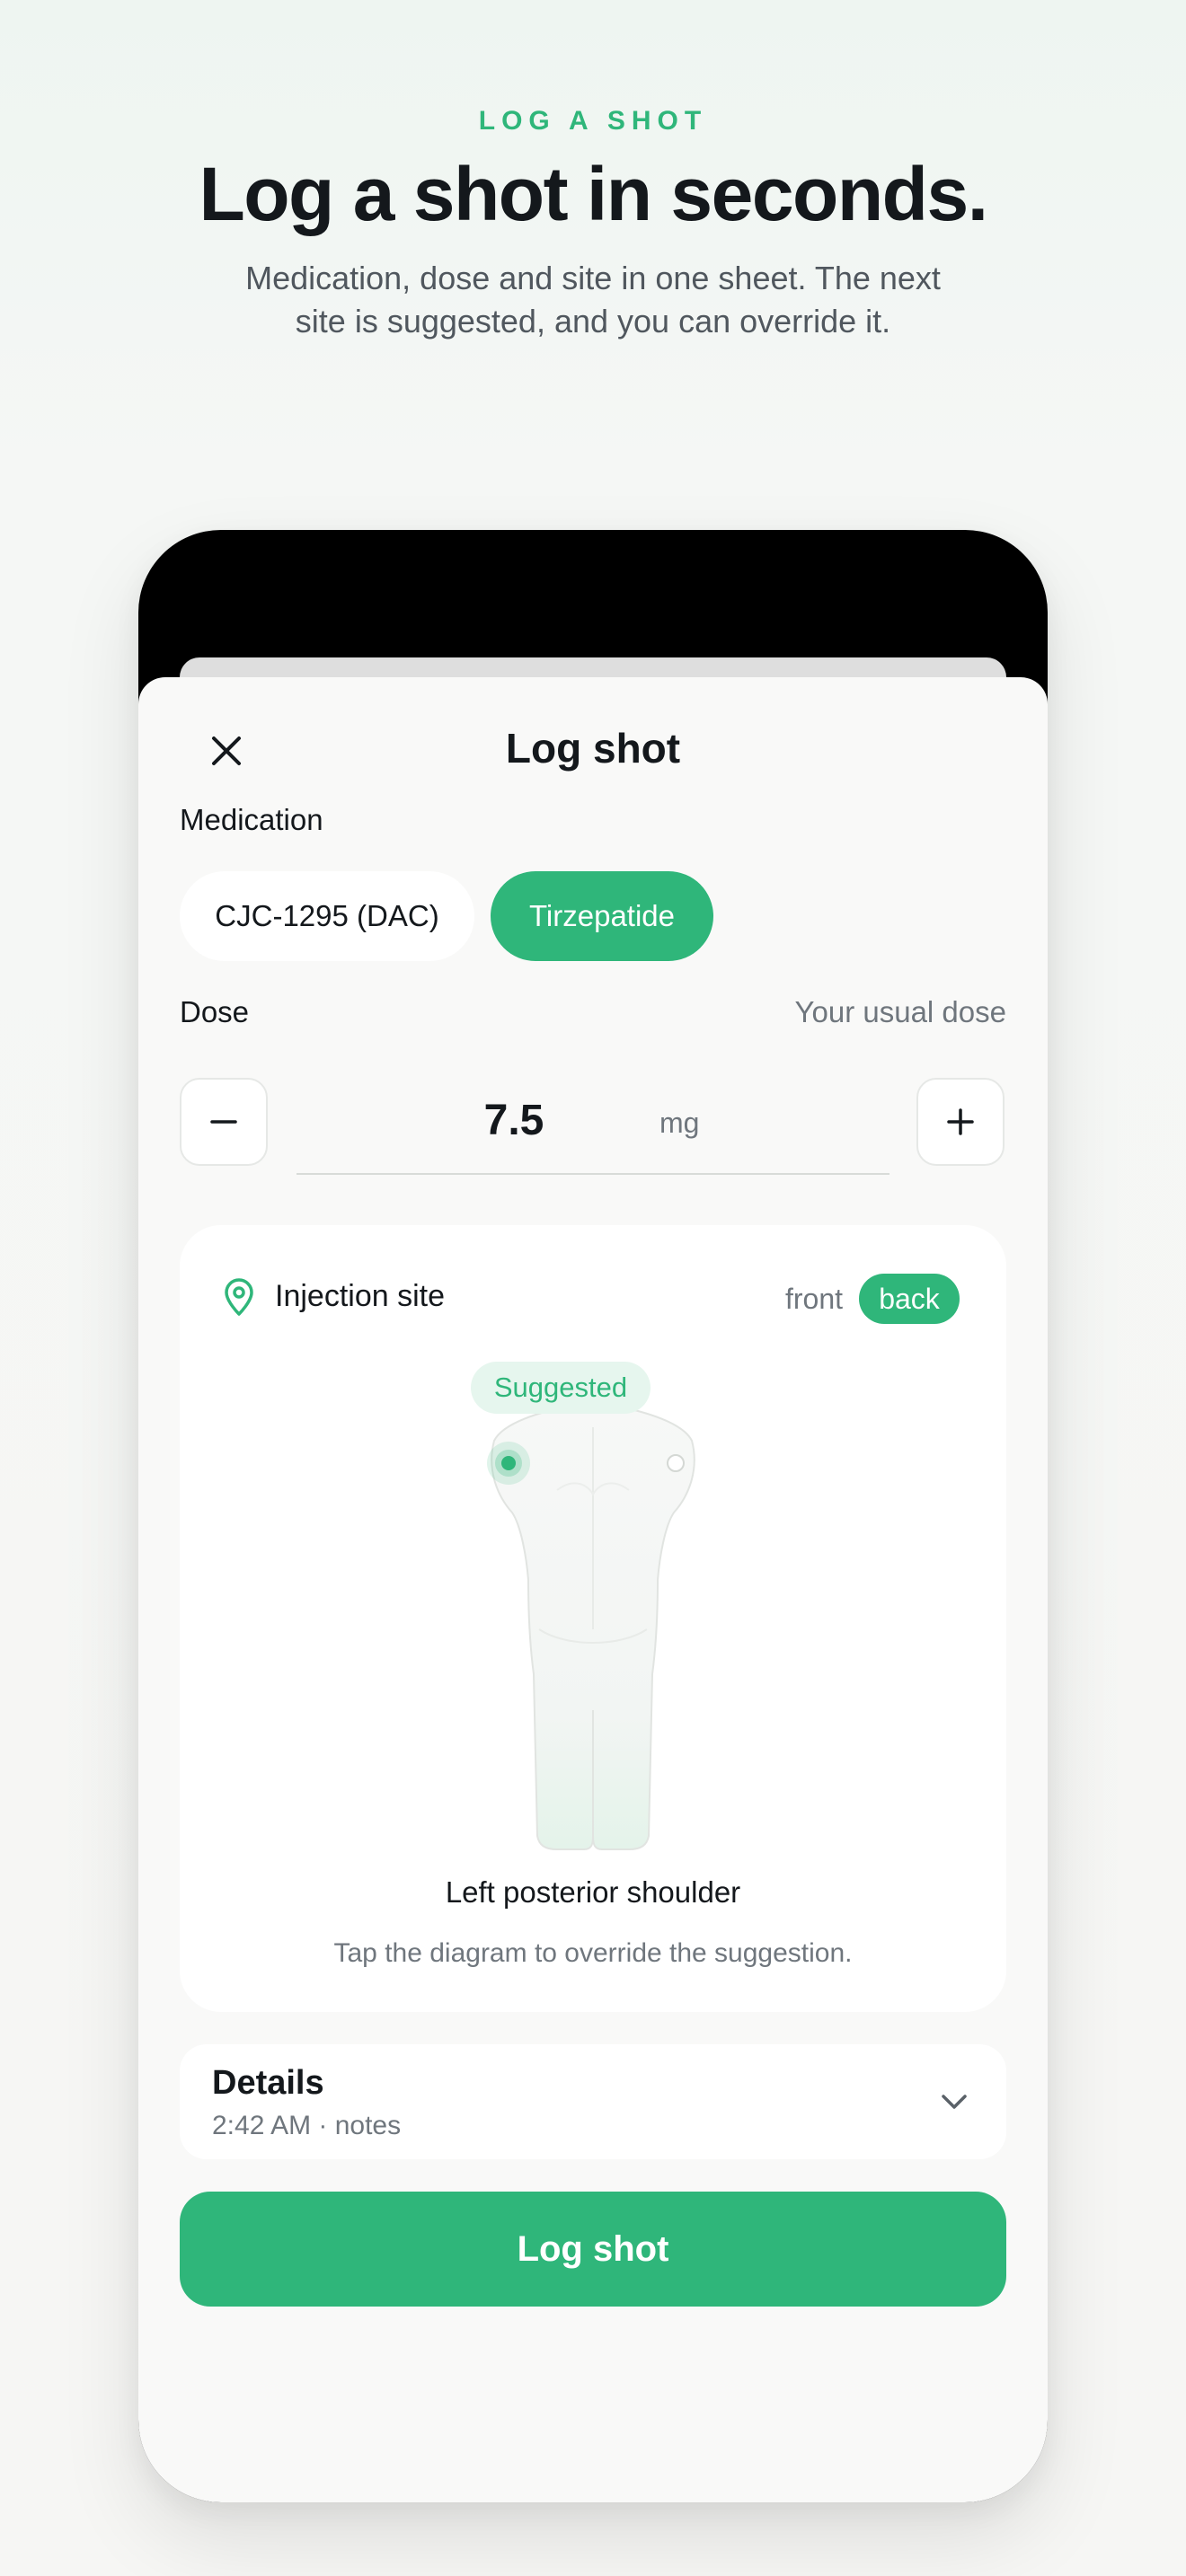 The width and height of the screenshot is (1186, 2576). I want to click on hero-headline: Log a shot in seconds., so click(593, 194).